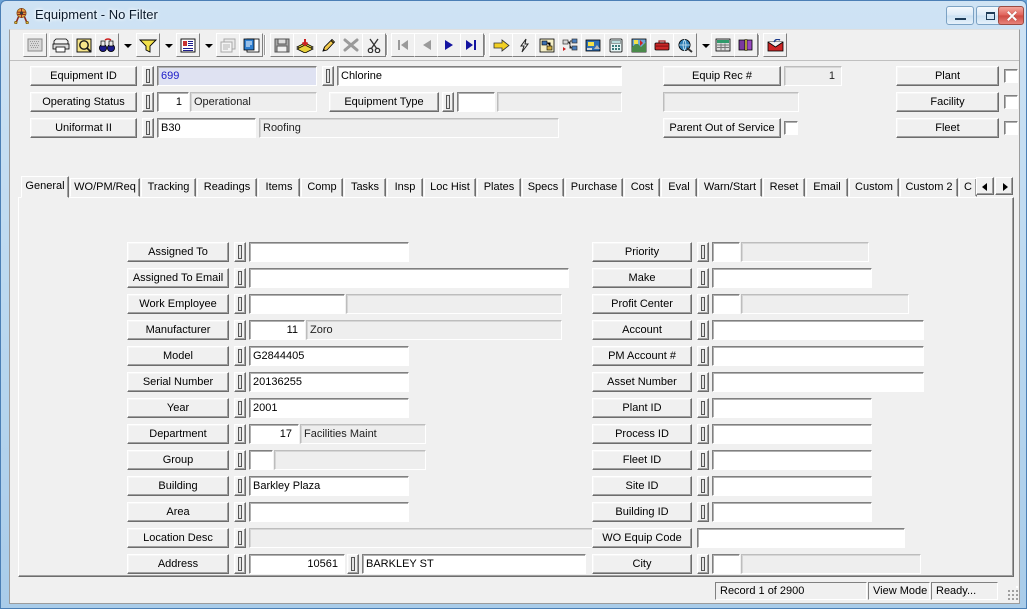 This screenshot has height=609, width=1027. What do you see at coordinates (107, 45) in the screenshot?
I see `find-button` at bounding box center [107, 45].